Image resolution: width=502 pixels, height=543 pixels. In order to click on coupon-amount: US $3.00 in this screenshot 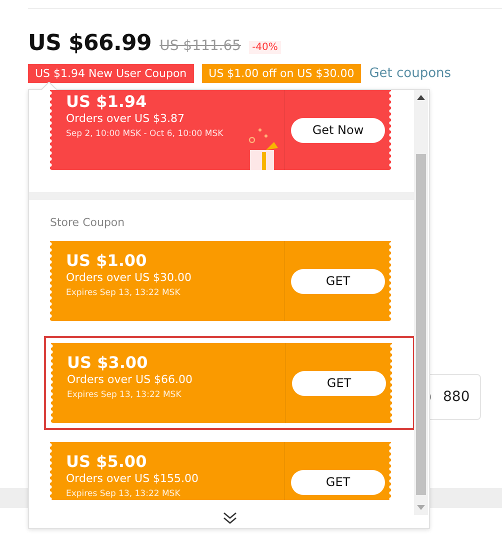, I will do `click(108, 362)`.